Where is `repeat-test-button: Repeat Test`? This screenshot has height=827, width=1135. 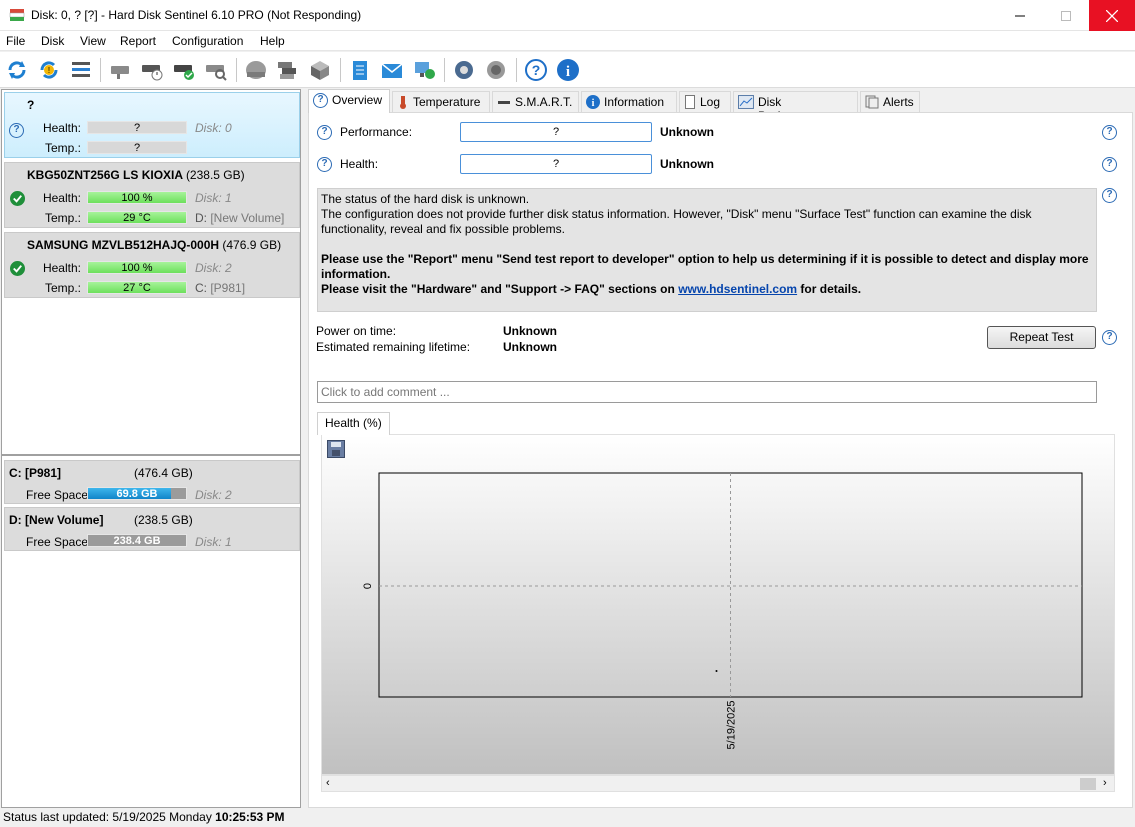 repeat-test-button: Repeat Test is located at coordinates (1041, 337).